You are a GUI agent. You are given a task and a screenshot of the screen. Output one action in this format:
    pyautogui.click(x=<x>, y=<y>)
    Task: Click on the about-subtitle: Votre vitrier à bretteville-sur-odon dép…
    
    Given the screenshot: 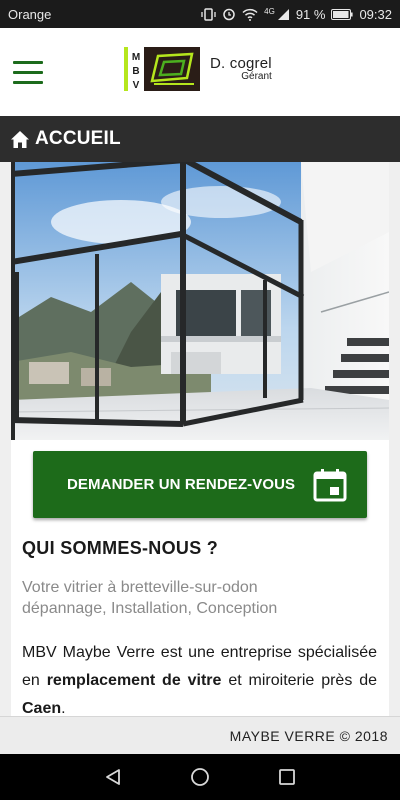 What is the action you would take?
    pyautogui.click(x=202, y=598)
    